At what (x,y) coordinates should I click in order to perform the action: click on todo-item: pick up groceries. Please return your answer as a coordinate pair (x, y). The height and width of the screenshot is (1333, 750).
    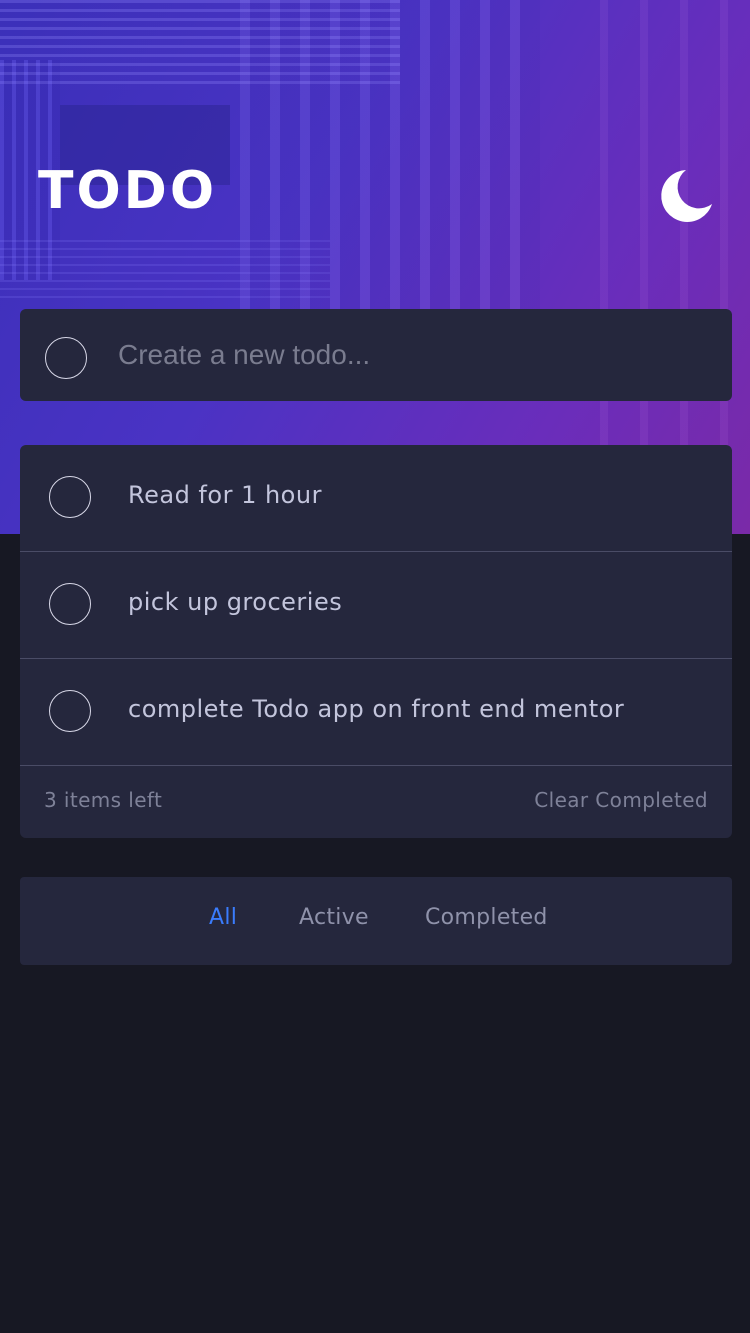
    Looking at the image, I should click on (376, 605).